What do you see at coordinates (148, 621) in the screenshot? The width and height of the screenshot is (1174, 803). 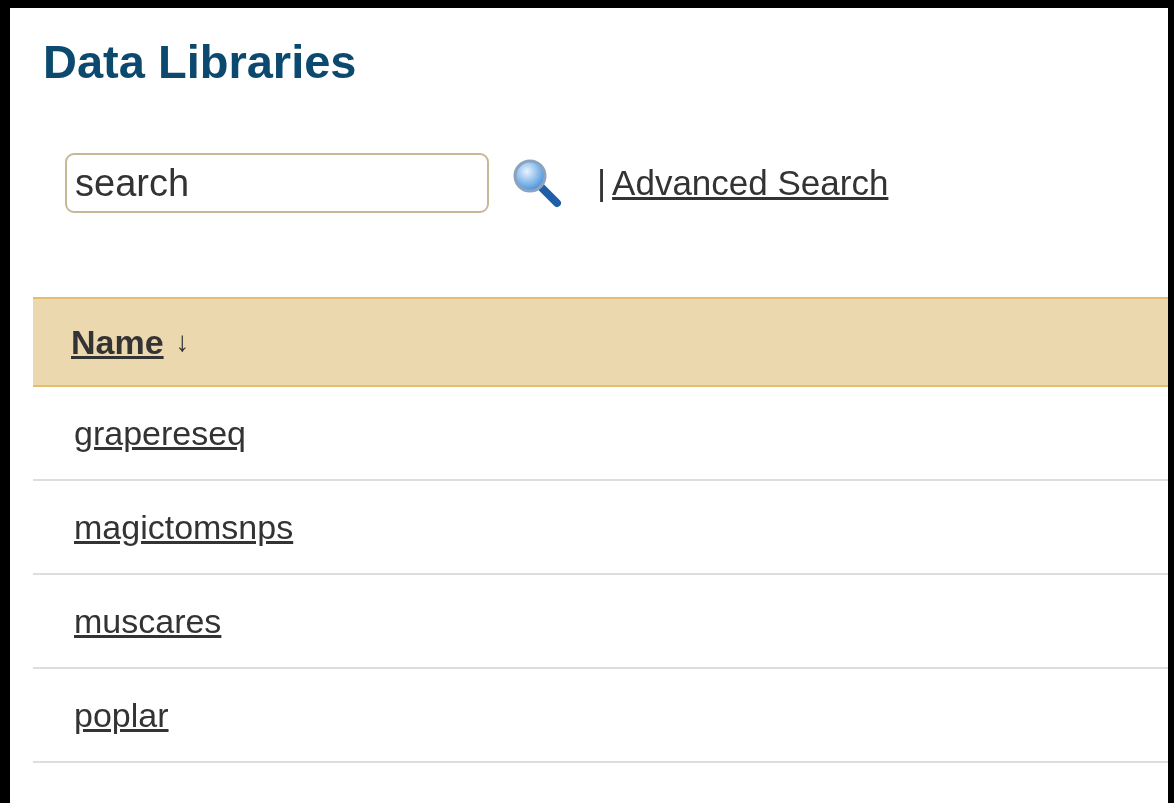 I see `library-link: muscares` at bounding box center [148, 621].